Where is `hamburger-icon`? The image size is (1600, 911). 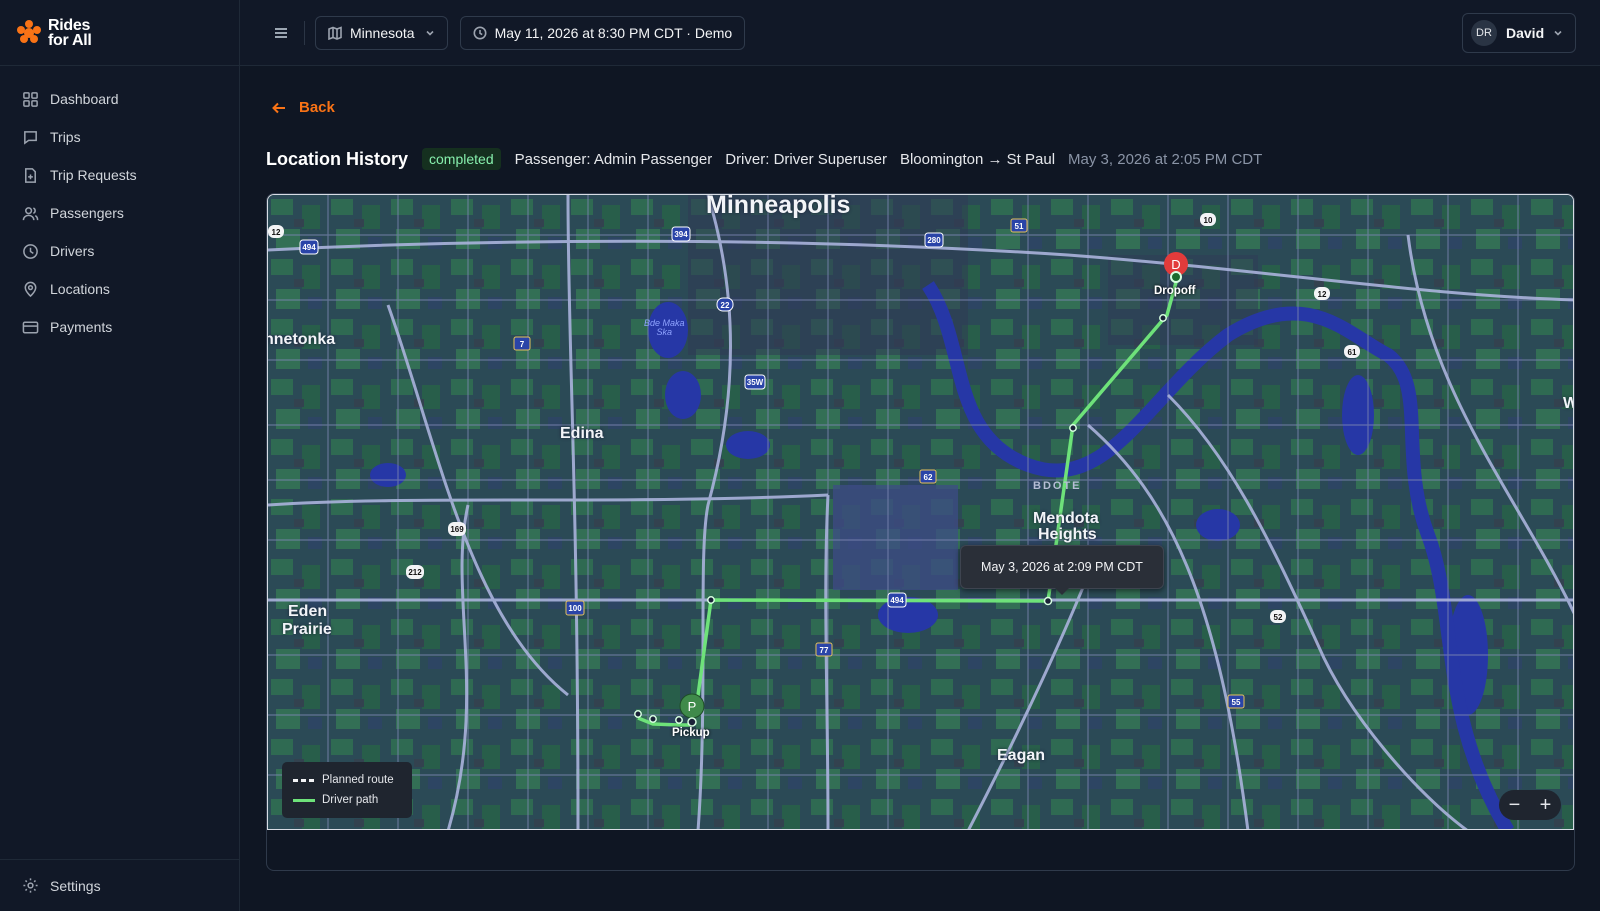 hamburger-icon is located at coordinates (281, 32).